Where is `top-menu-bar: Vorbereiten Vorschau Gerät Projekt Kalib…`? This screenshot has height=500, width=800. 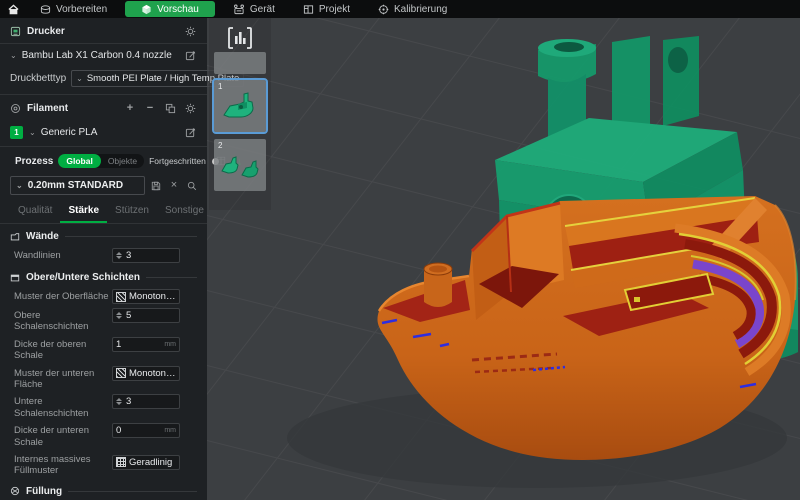 top-menu-bar: Vorbereiten Vorschau Gerät Projekt Kalib… is located at coordinates (400, 9).